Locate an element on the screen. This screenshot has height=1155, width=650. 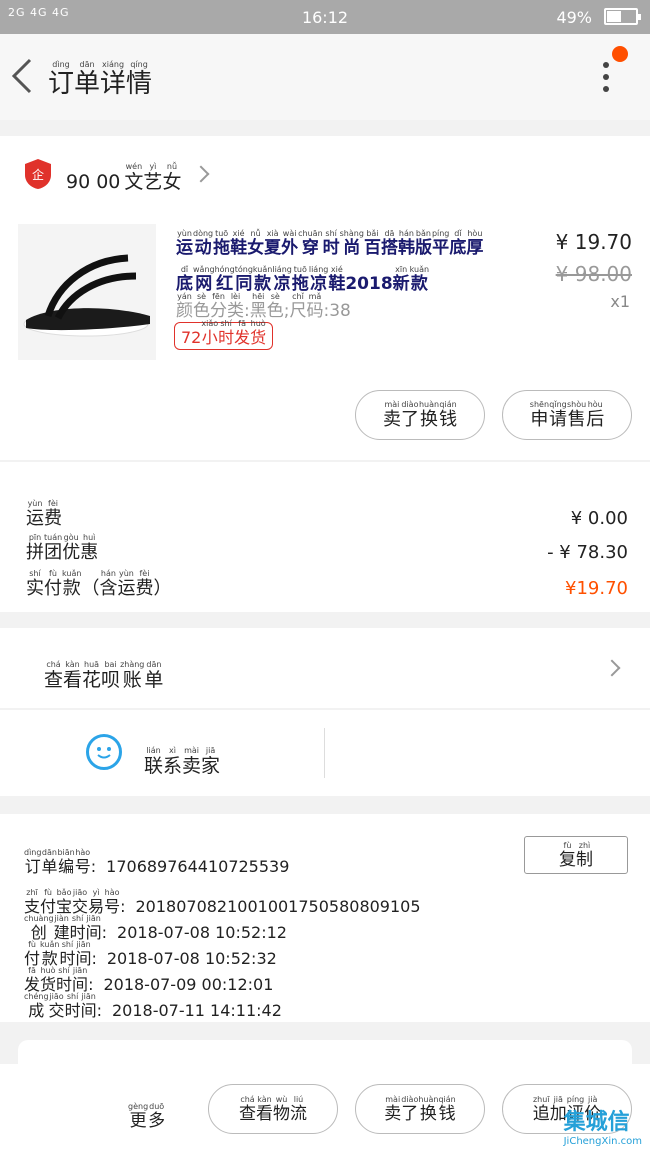
ruby-char: dā 搭 is located at coordinates (389, 243).